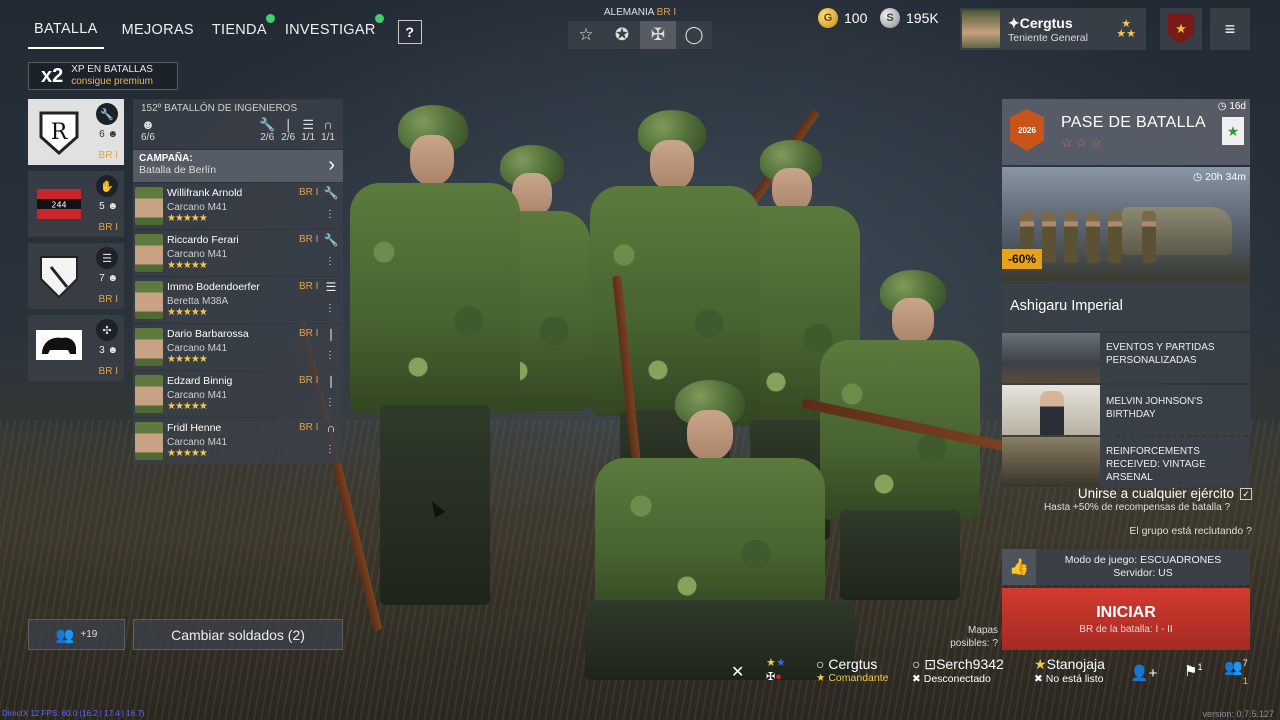 The height and width of the screenshot is (720, 1280). I want to click on help-button: ?, so click(409, 31).